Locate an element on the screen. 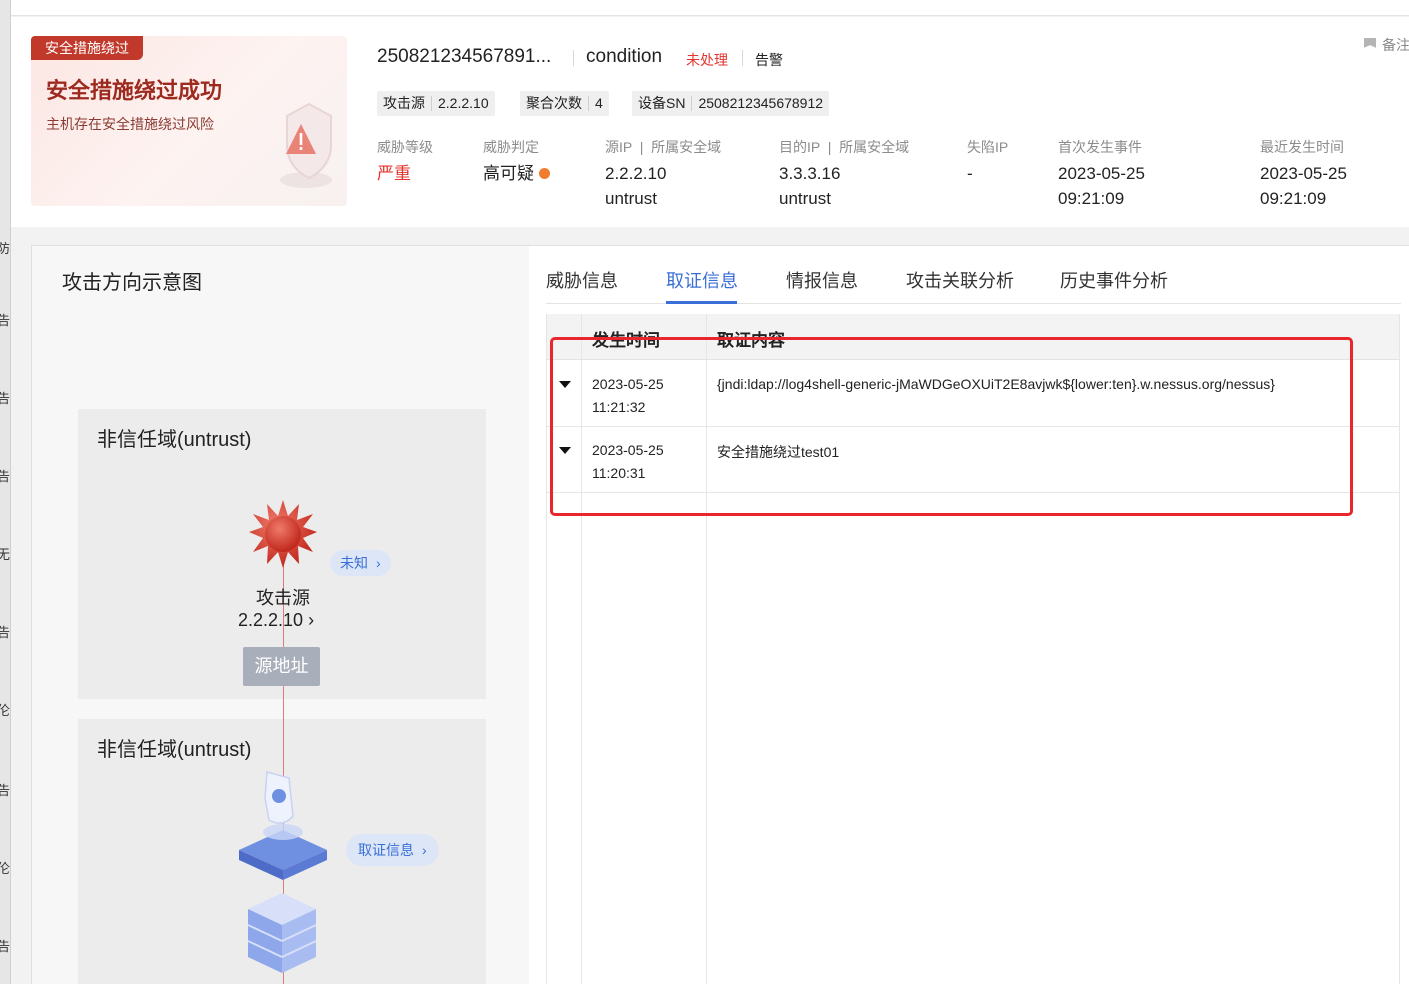  tab-evidence-info: 取证信息 is located at coordinates (702, 280).